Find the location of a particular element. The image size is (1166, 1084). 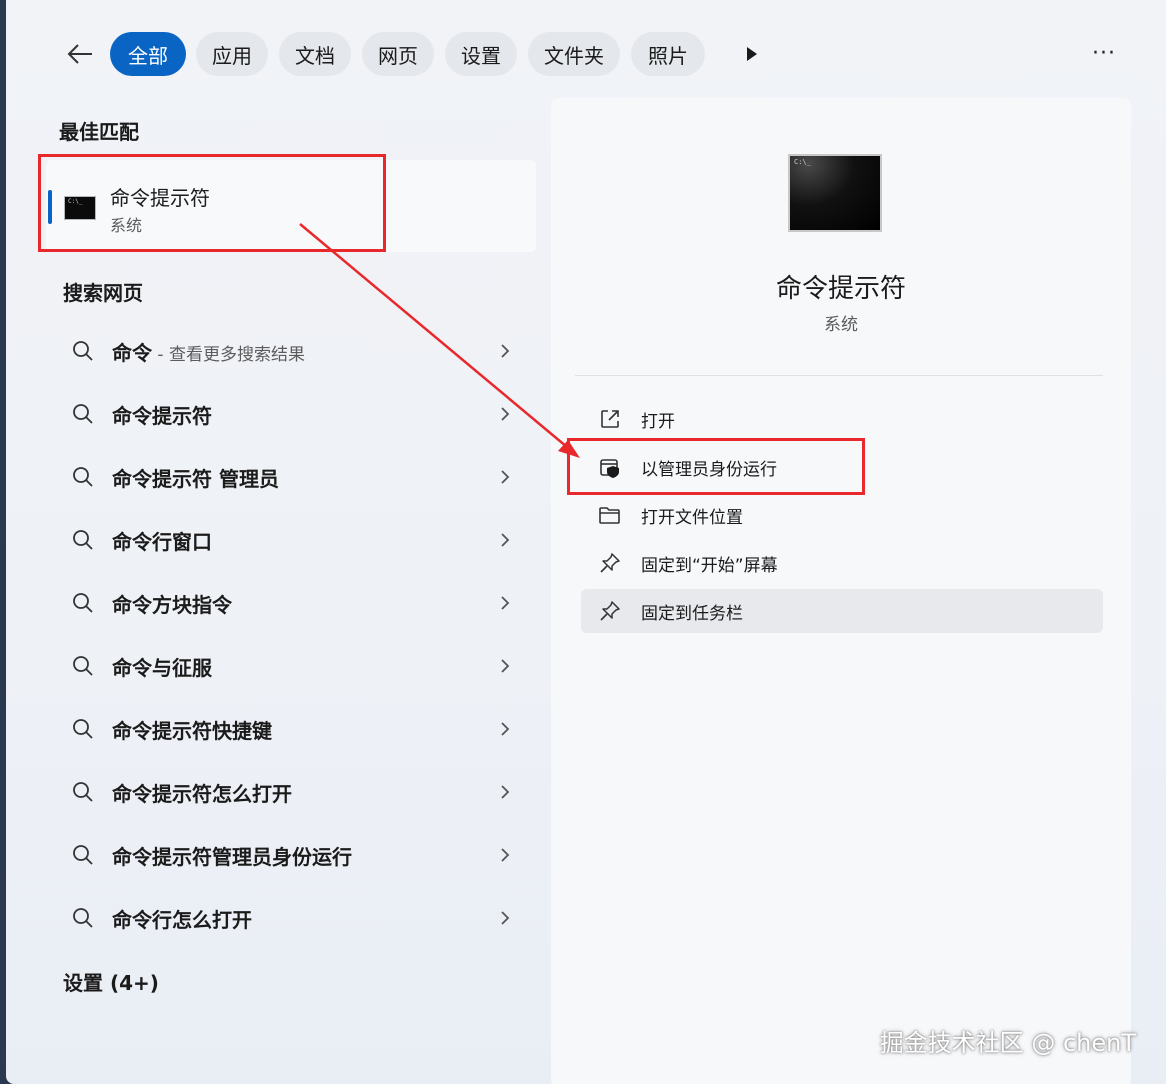

watermark: 掘金技术社区 @ chenT is located at coordinates (1007, 1043).